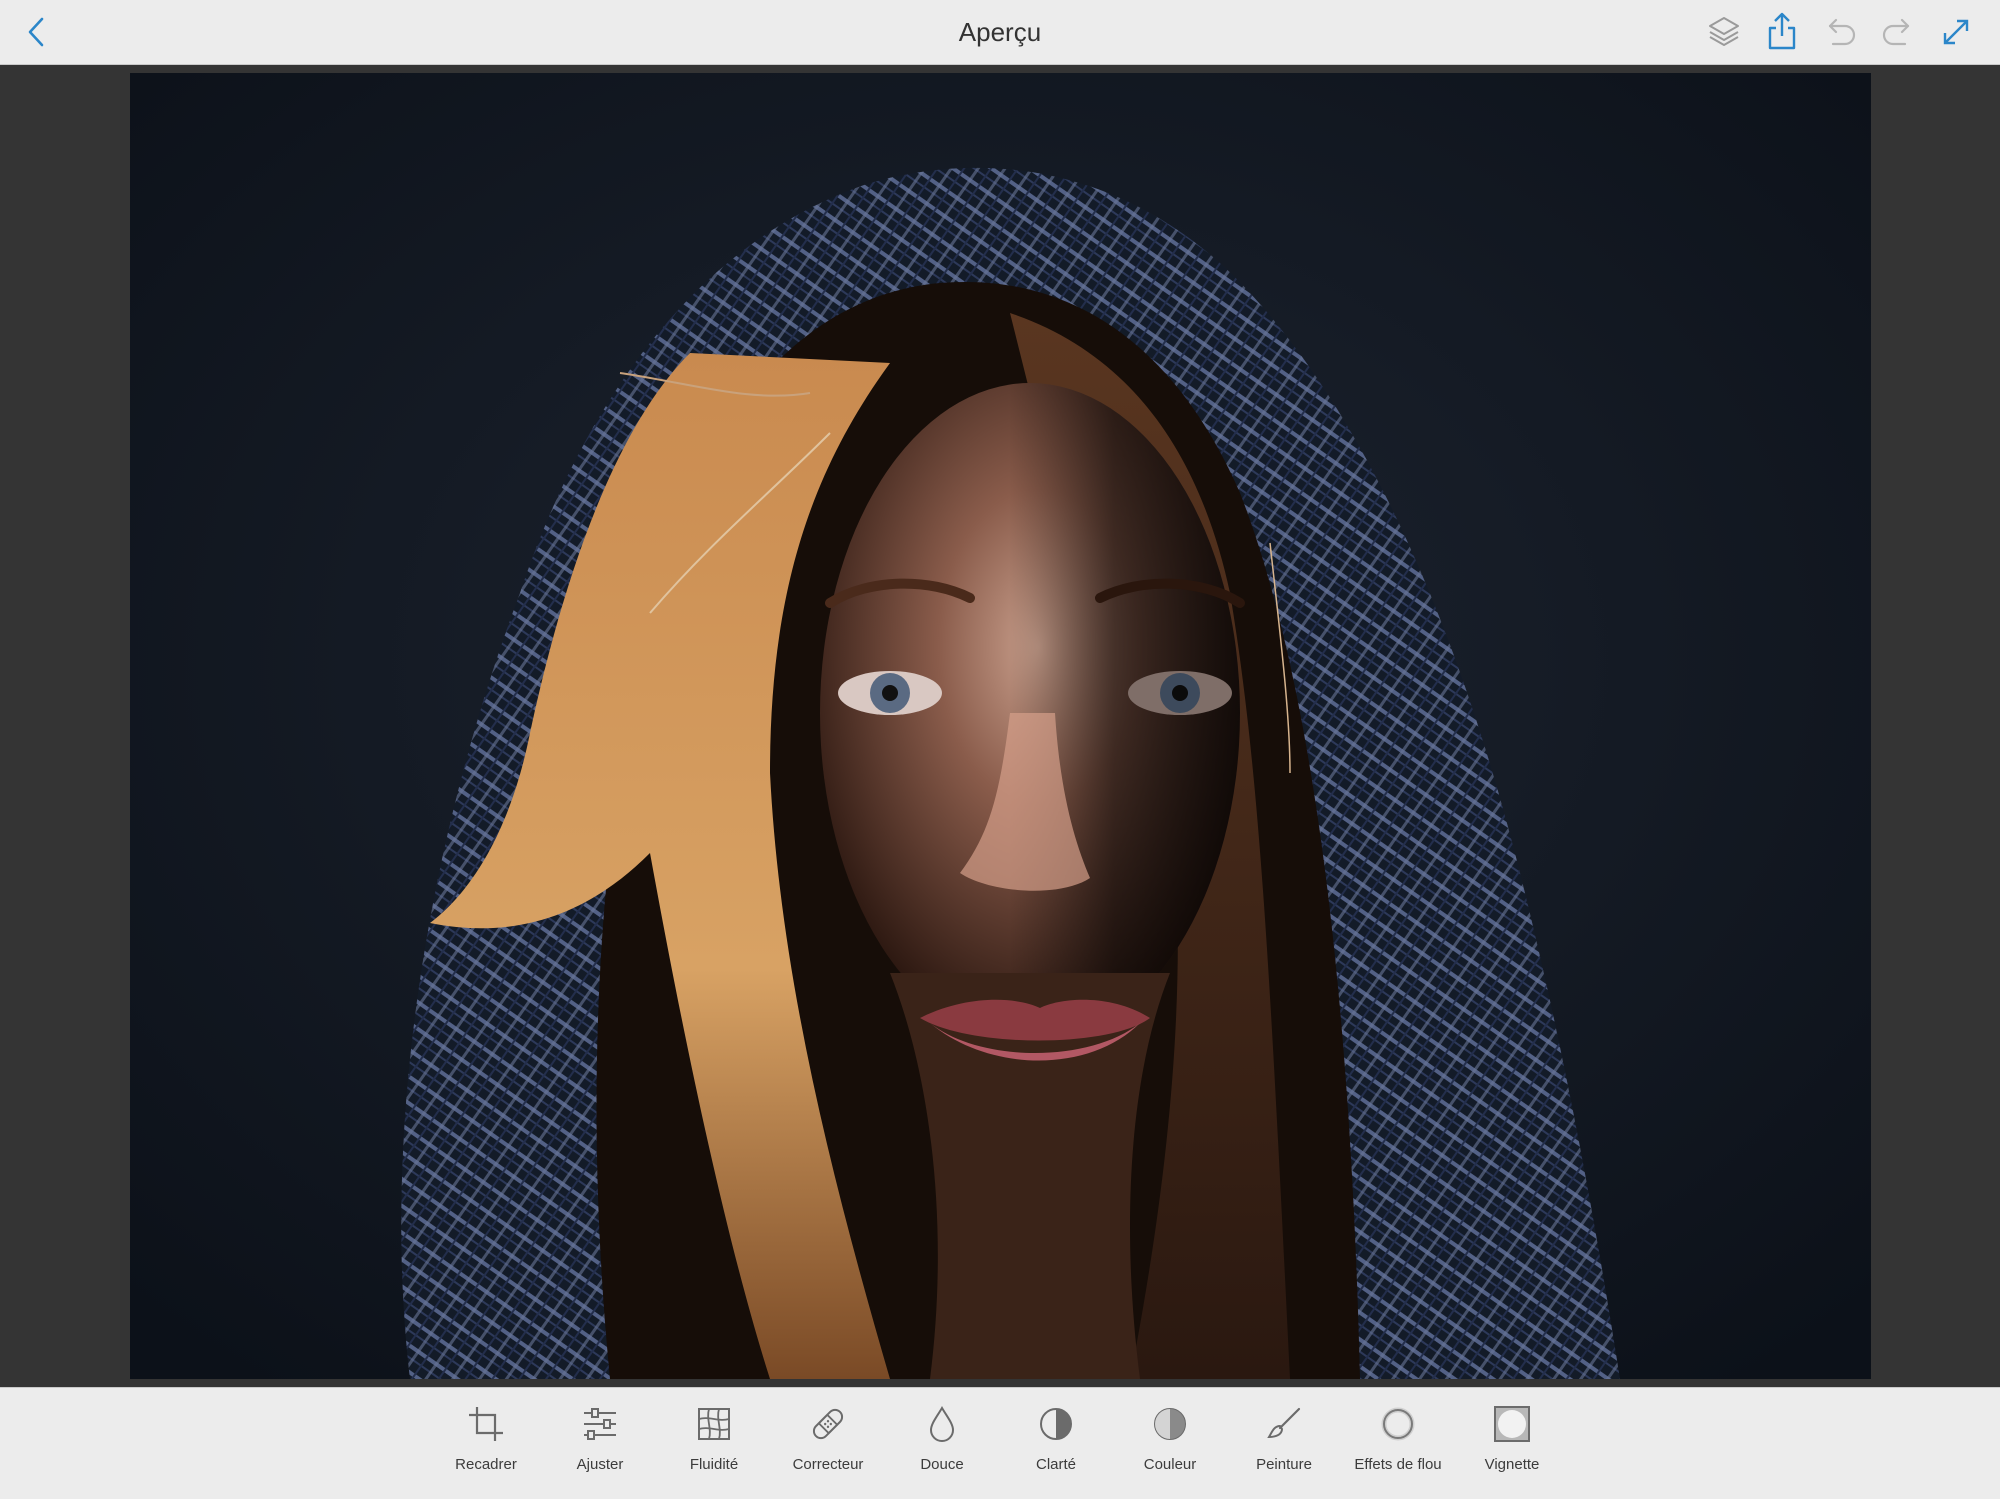 Image resolution: width=2000 pixels, height=1499 pixels. What do you see at coordinates (1512, 1464) in the screenshot?
I see `tool-label: Vignette` at bounding box center [1512, 1464].